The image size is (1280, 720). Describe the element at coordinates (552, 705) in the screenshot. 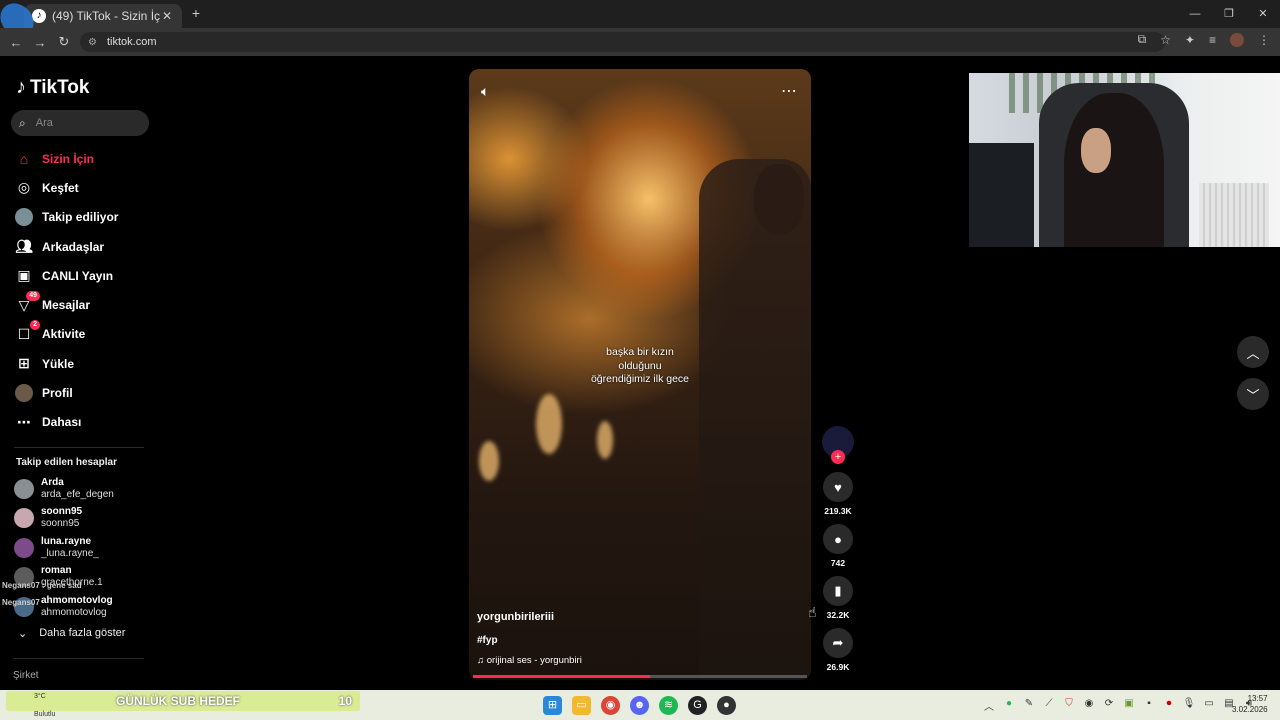

I see `windows-start-icon: ⊞` at that location.